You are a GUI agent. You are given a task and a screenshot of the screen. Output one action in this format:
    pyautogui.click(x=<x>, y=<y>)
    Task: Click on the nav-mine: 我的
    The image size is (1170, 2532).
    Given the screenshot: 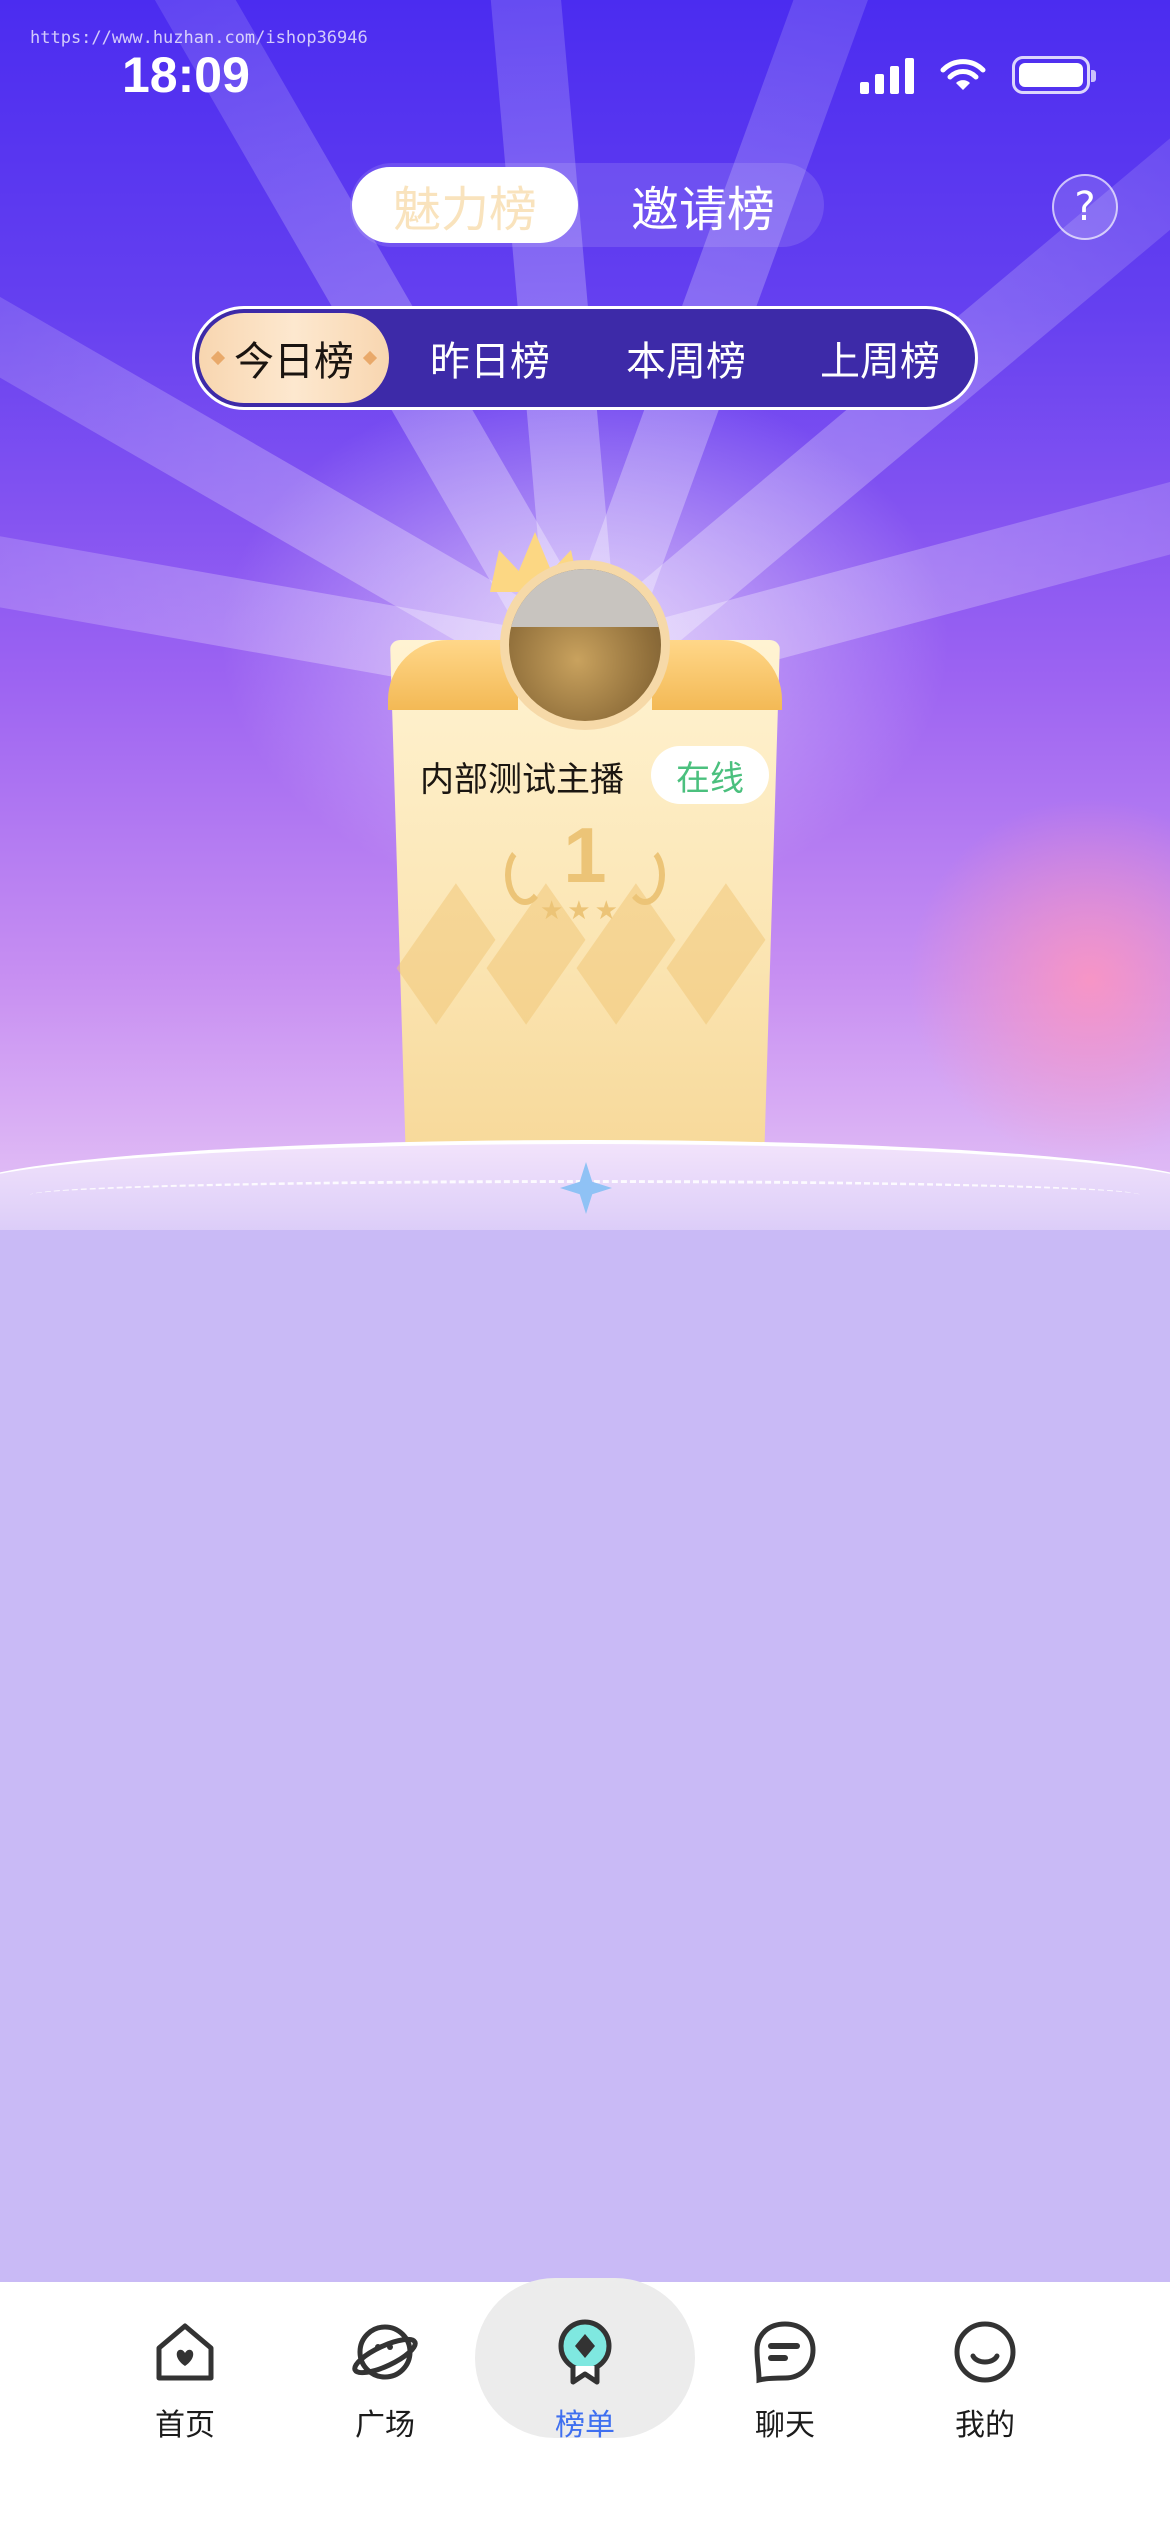 What is the action you would take?
    pyautogui.click(x=985, y=2383)
    